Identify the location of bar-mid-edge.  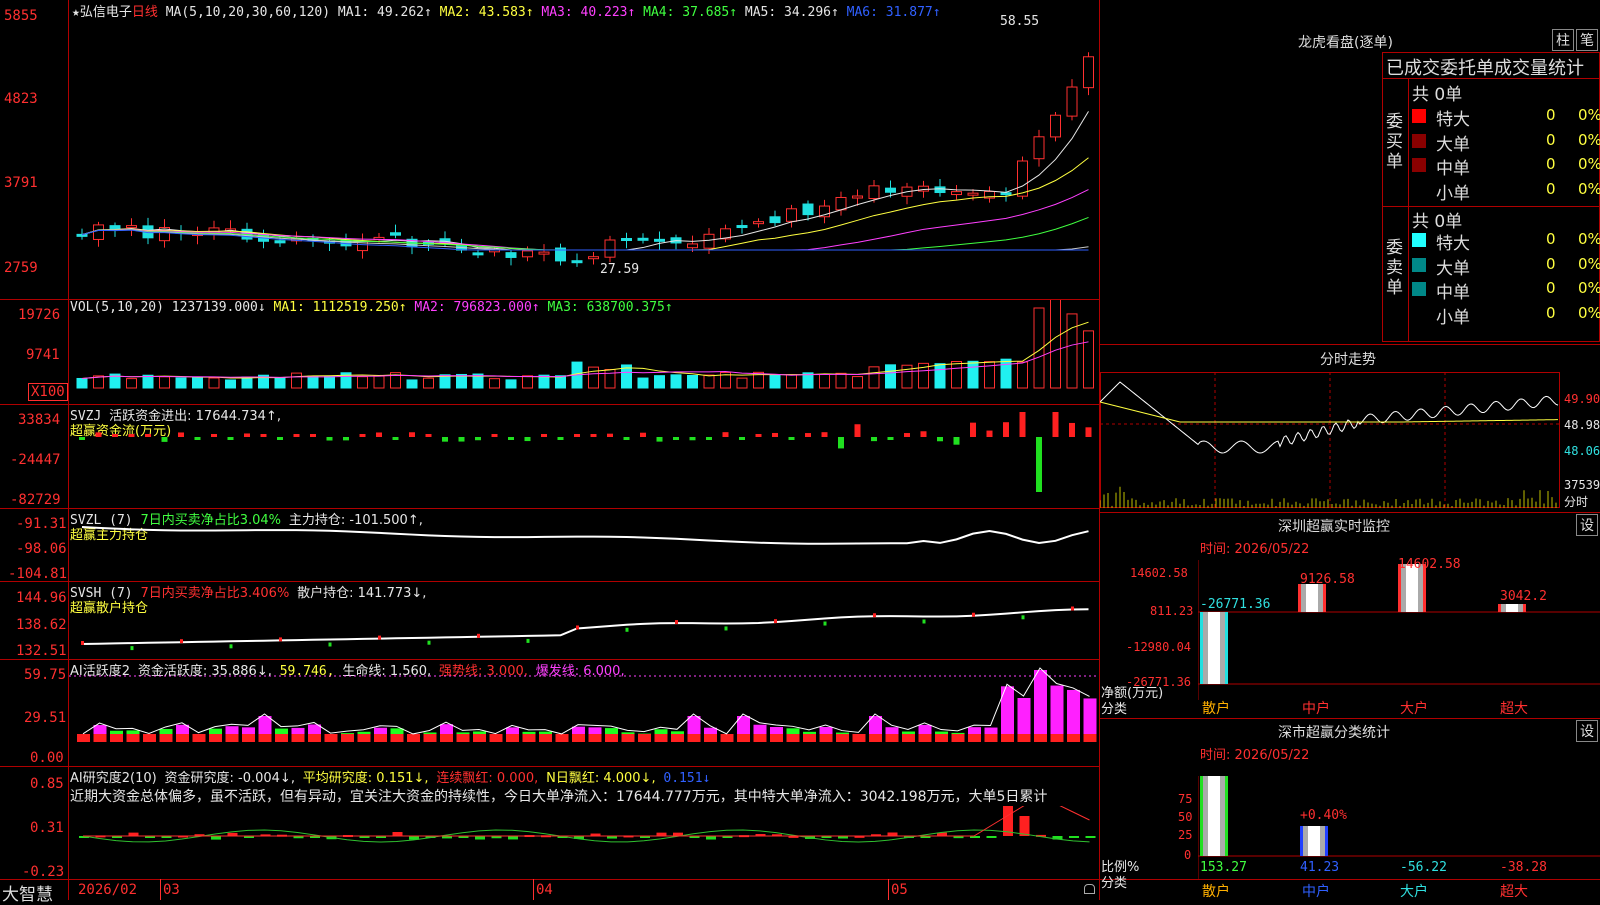
(1299, 598).